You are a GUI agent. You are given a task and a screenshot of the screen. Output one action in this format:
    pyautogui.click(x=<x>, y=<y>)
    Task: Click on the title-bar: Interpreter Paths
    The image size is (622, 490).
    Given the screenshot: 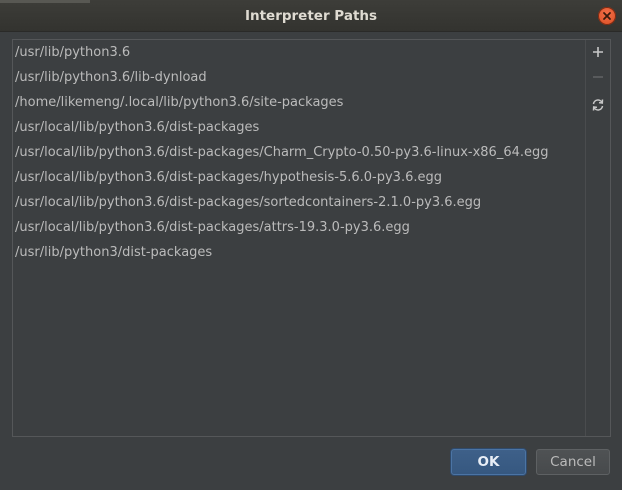 What is the action you would take?
    pyautogui.click(x=311, y=16)
    